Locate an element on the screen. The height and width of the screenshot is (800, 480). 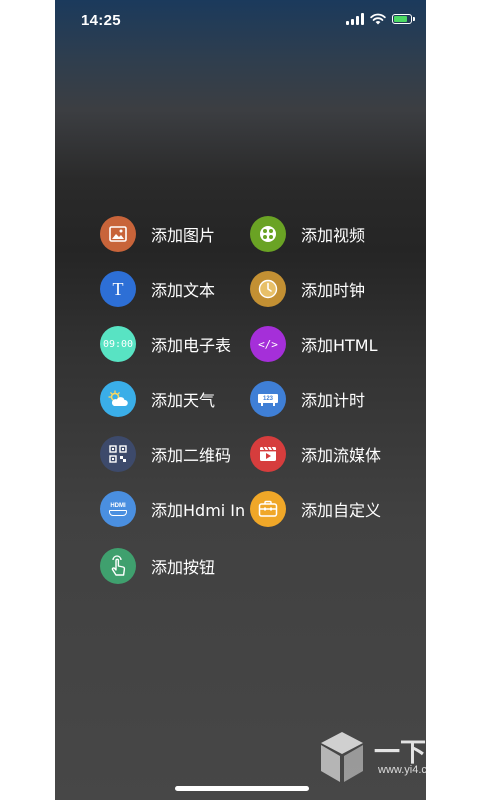
add-html-label: 添加HTML is located at coordinates (339, 345).